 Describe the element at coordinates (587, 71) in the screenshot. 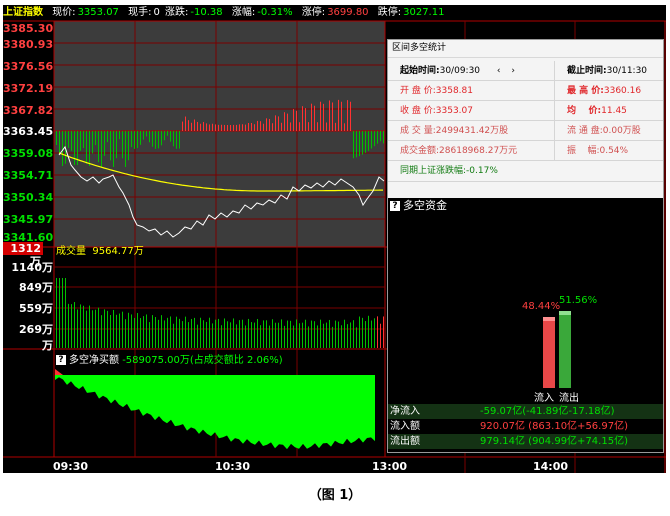

I see `end-label: 截止时间:` at that location.